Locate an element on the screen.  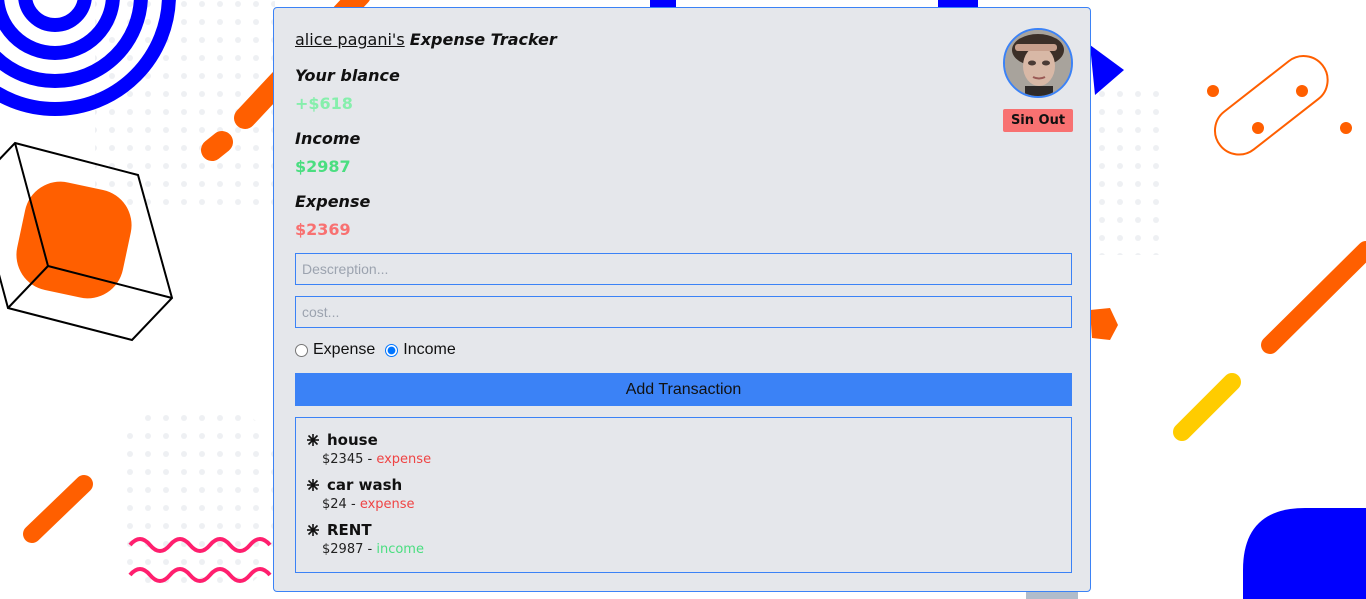
avatar is located at coordinates (1038, 63).